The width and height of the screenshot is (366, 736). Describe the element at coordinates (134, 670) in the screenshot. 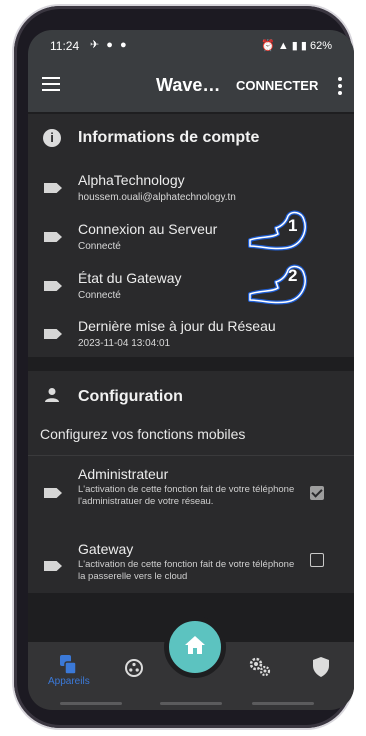

I see `hub-icon` at that location.